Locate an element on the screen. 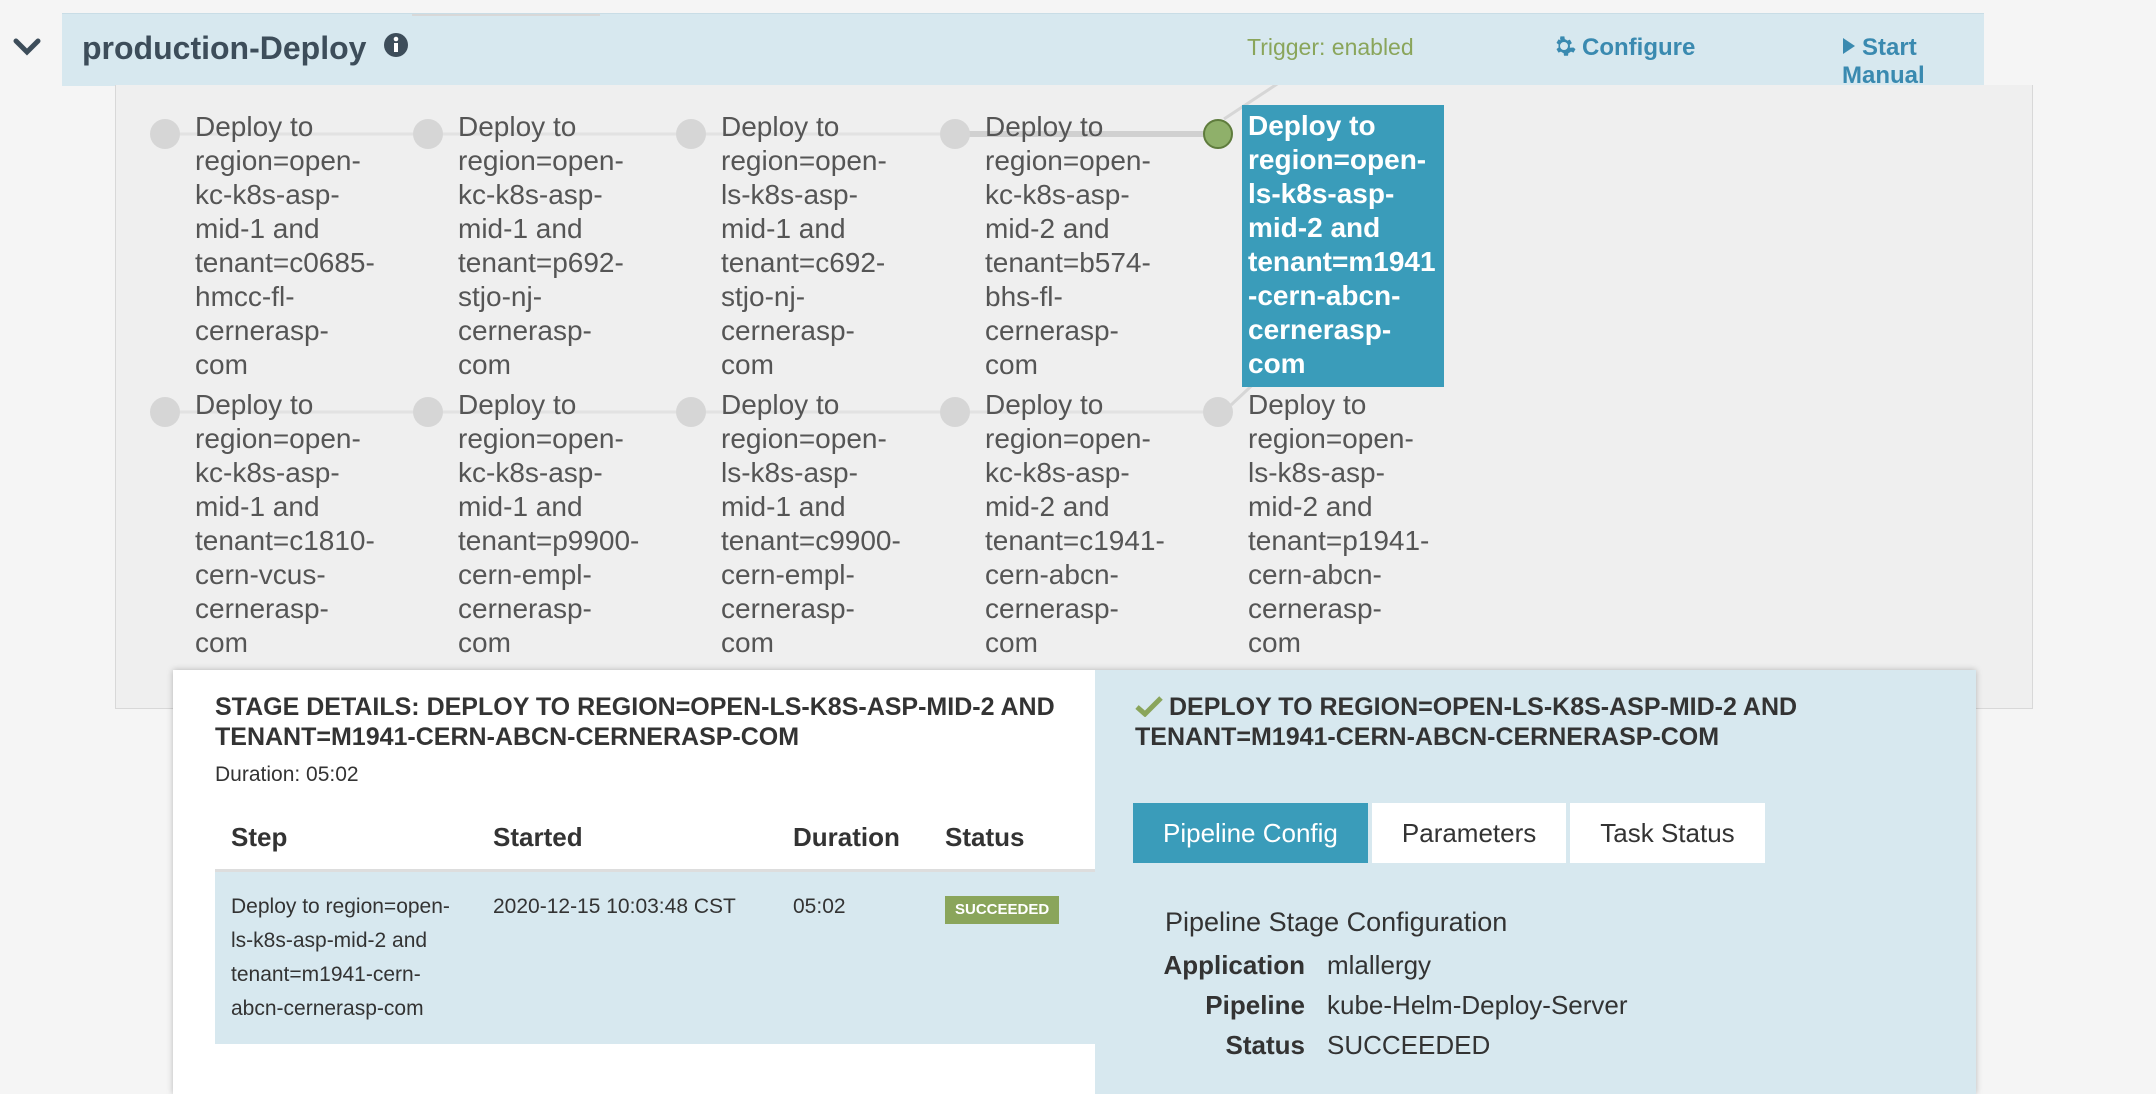 The width and height of the screenshot is (2156, 1094). config-key: Application is located at coordinates (1234, 965).